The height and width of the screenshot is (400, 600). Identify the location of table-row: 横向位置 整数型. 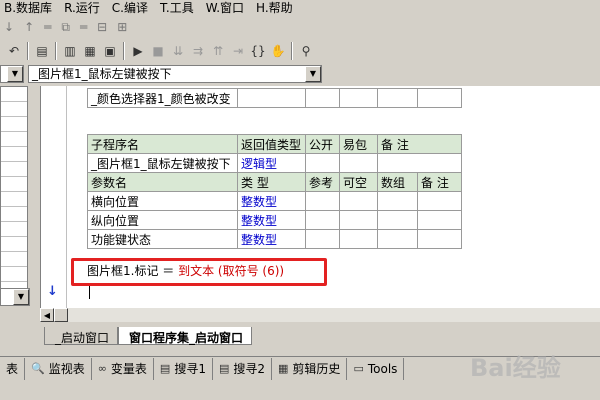
(274, 201).